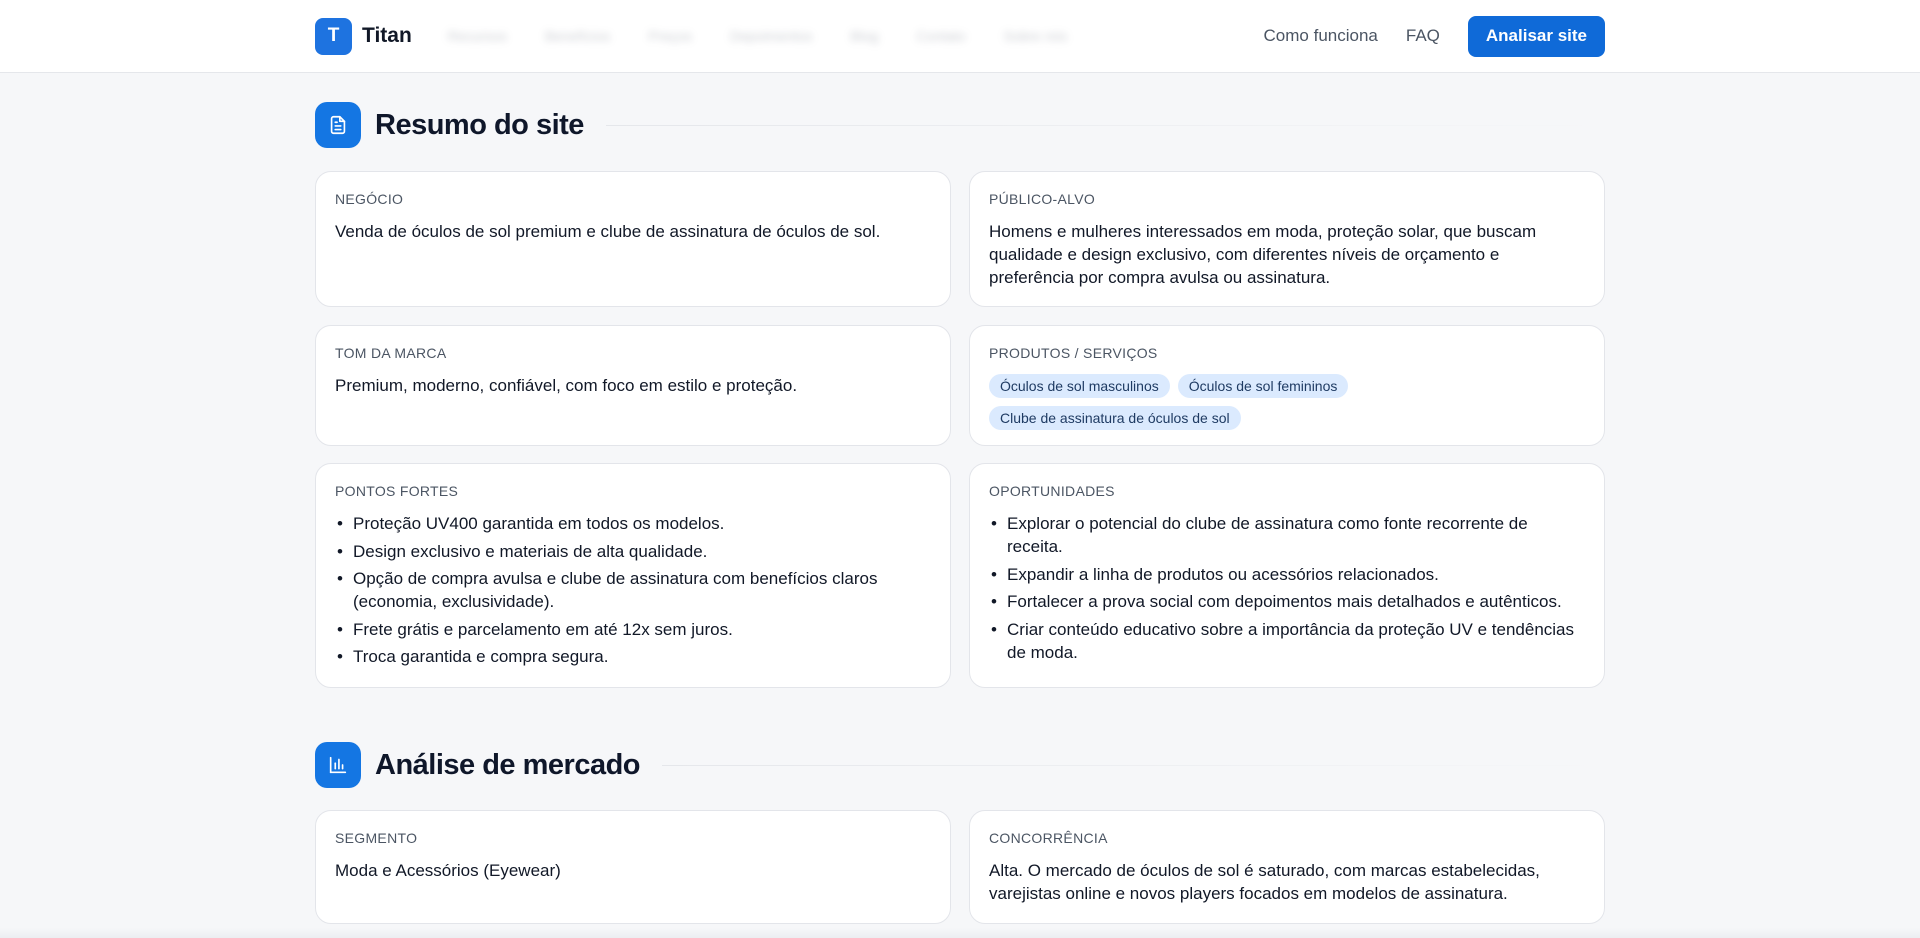  I want to click on blurred-nav-item: Sobre nós, so click(1035, 36).